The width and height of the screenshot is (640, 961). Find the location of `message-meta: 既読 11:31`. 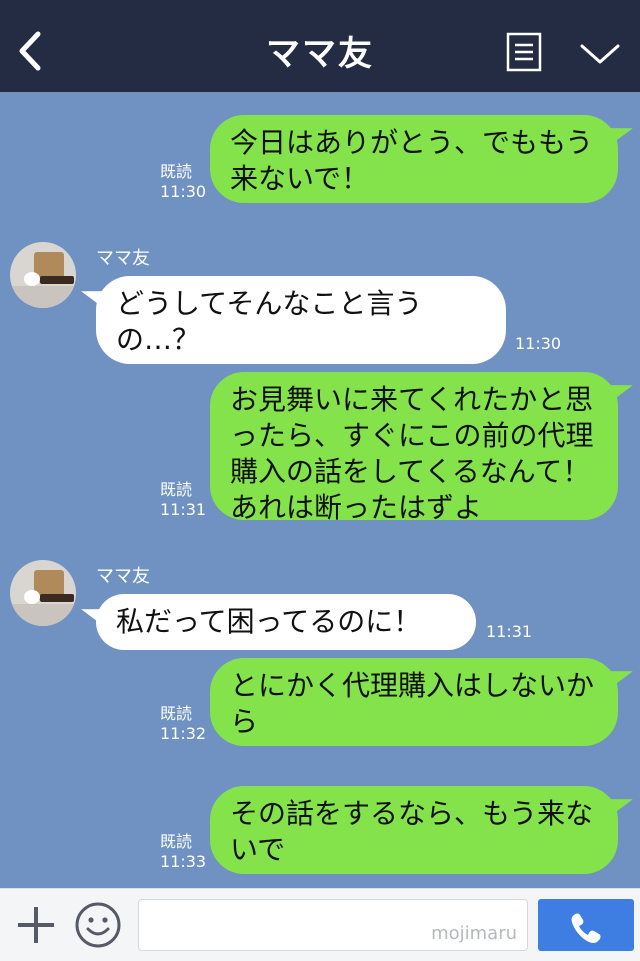

message-meta: 既読 11:31 is located at coordinates (183, 500).